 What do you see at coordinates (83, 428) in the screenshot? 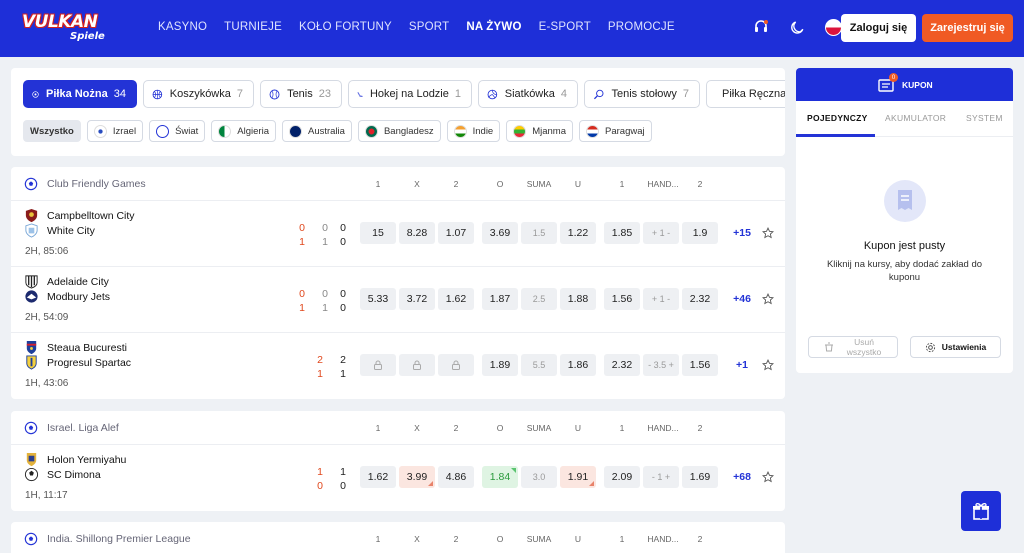
I see `league-title: Israel. Liga Alef` at bounding box center [83, 428].